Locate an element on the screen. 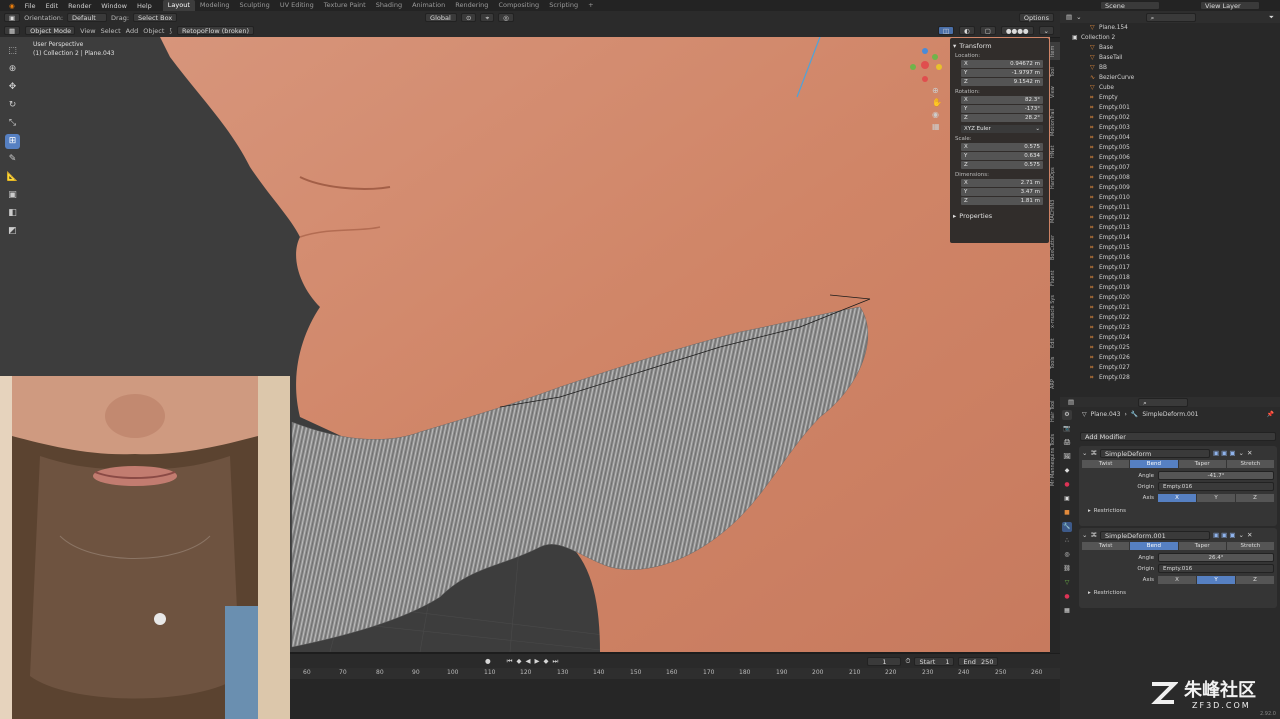 This screenshot has height=719, width=1280. outliner-item: ⌗ Empty.025 is located at coordinates (1185, 348).